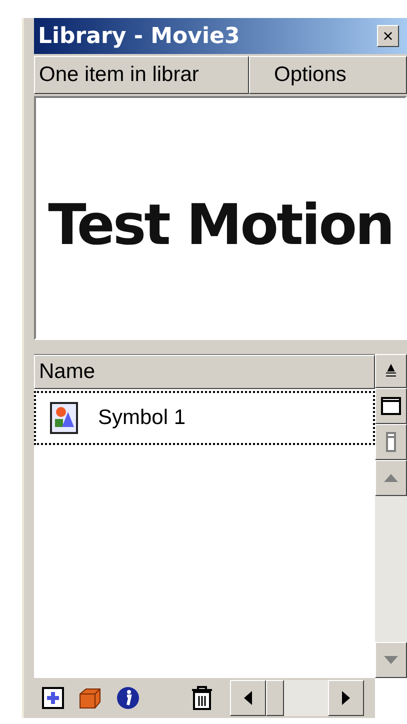 Image resolution: width=407 pixels, height=724 pixels. I want to click on sort-button, so click(391, 371).